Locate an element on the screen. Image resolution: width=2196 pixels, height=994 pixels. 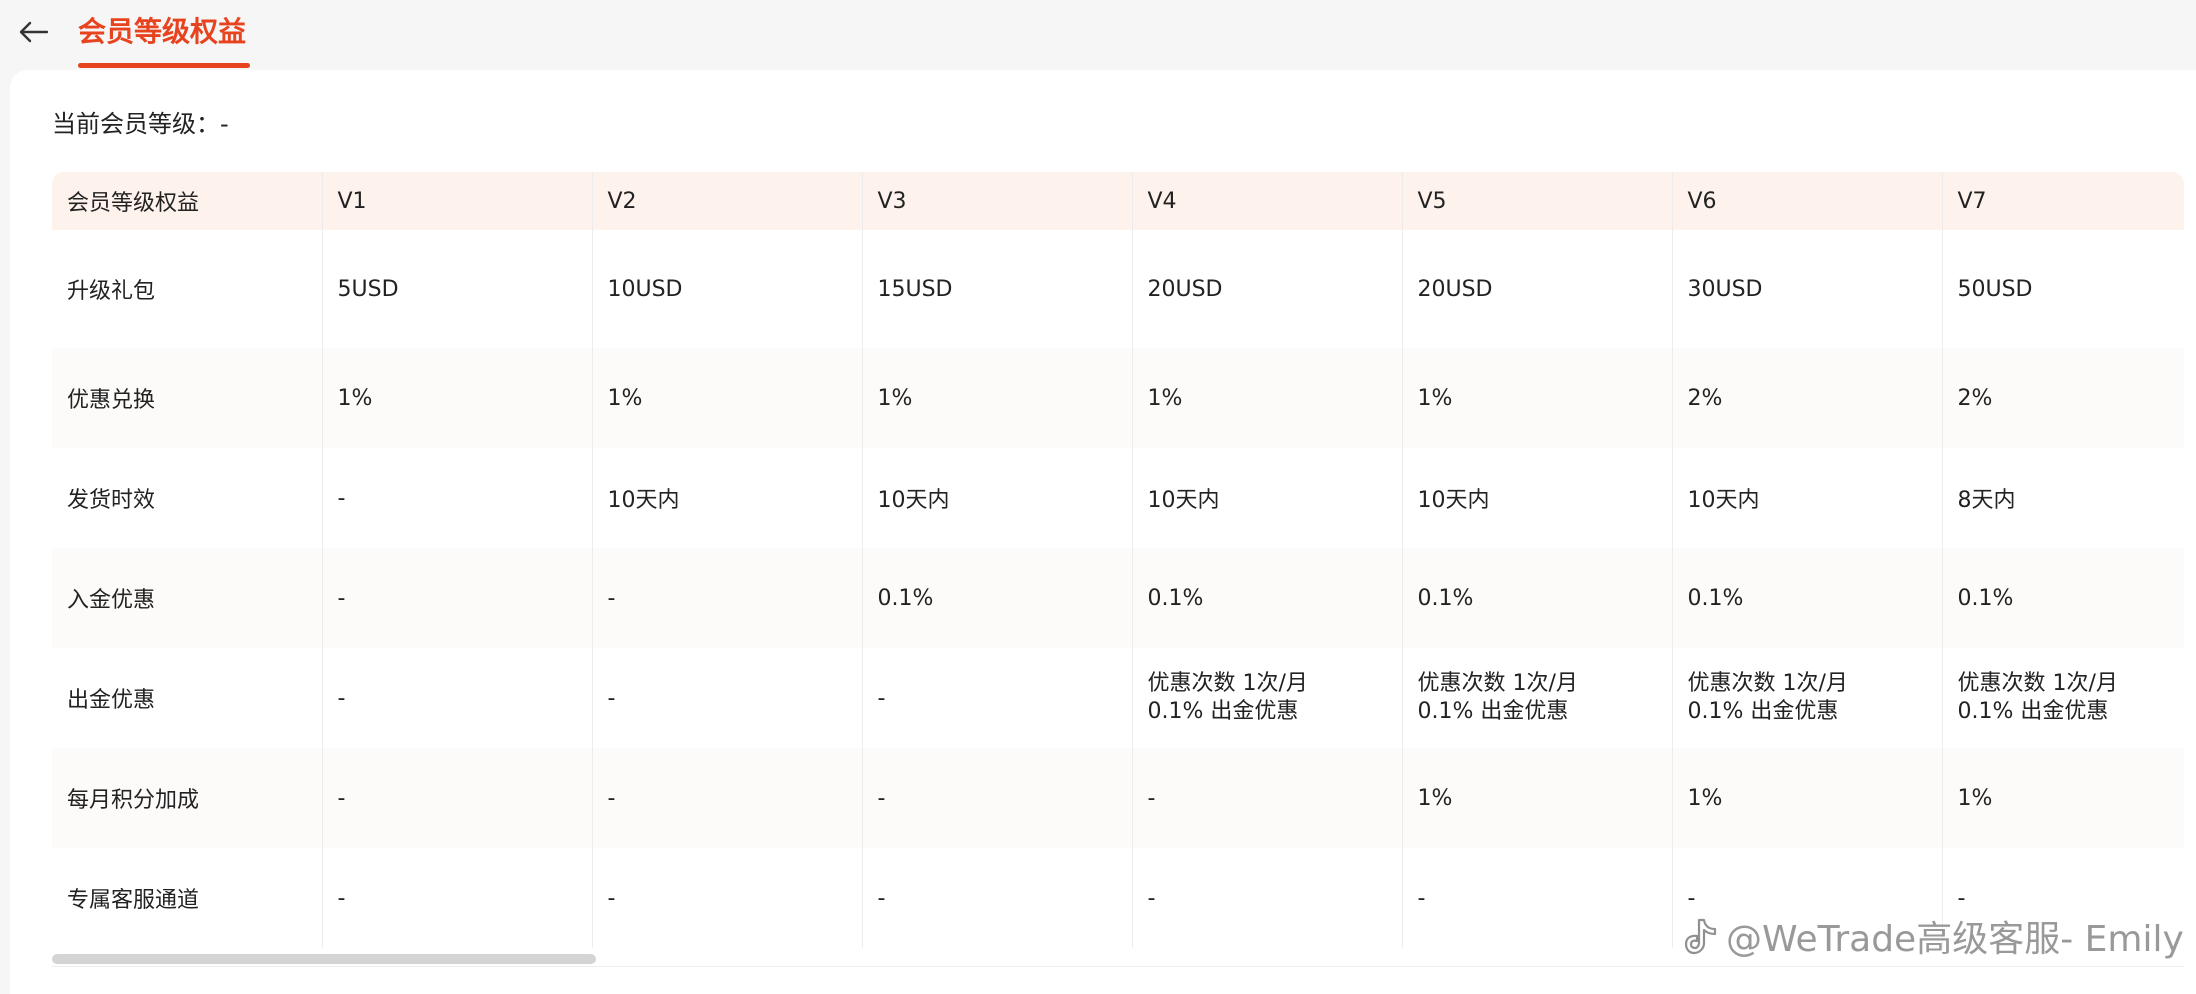
title-underline is located at coordinates (164, 65).